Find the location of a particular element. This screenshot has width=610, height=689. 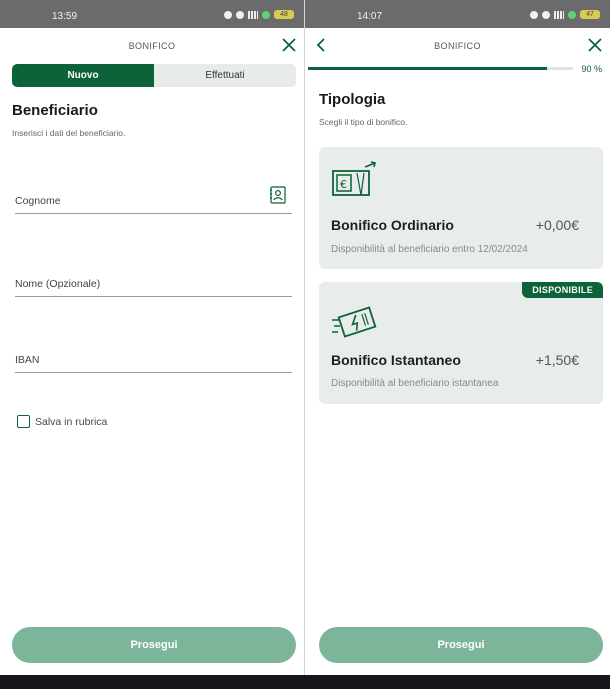

card-title: Bonifico Ordinario is located at coordinates (392, 225).